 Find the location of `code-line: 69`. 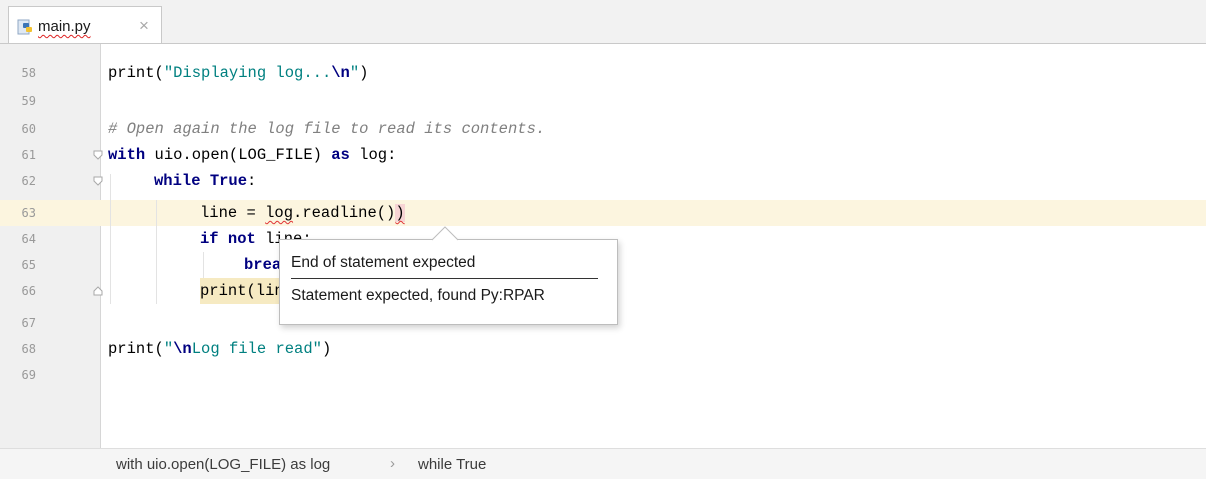

code-line: 69 is located at coordinates (603, 375).